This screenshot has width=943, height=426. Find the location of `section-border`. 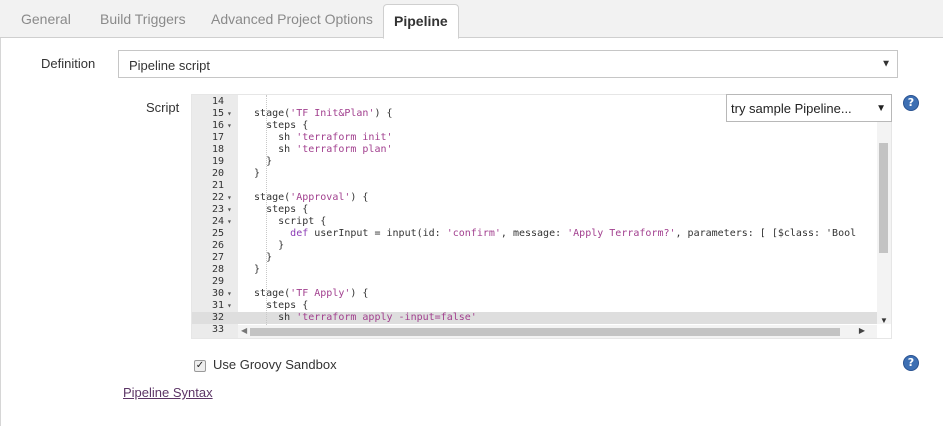

section-border is located at coordinates (0, 232).